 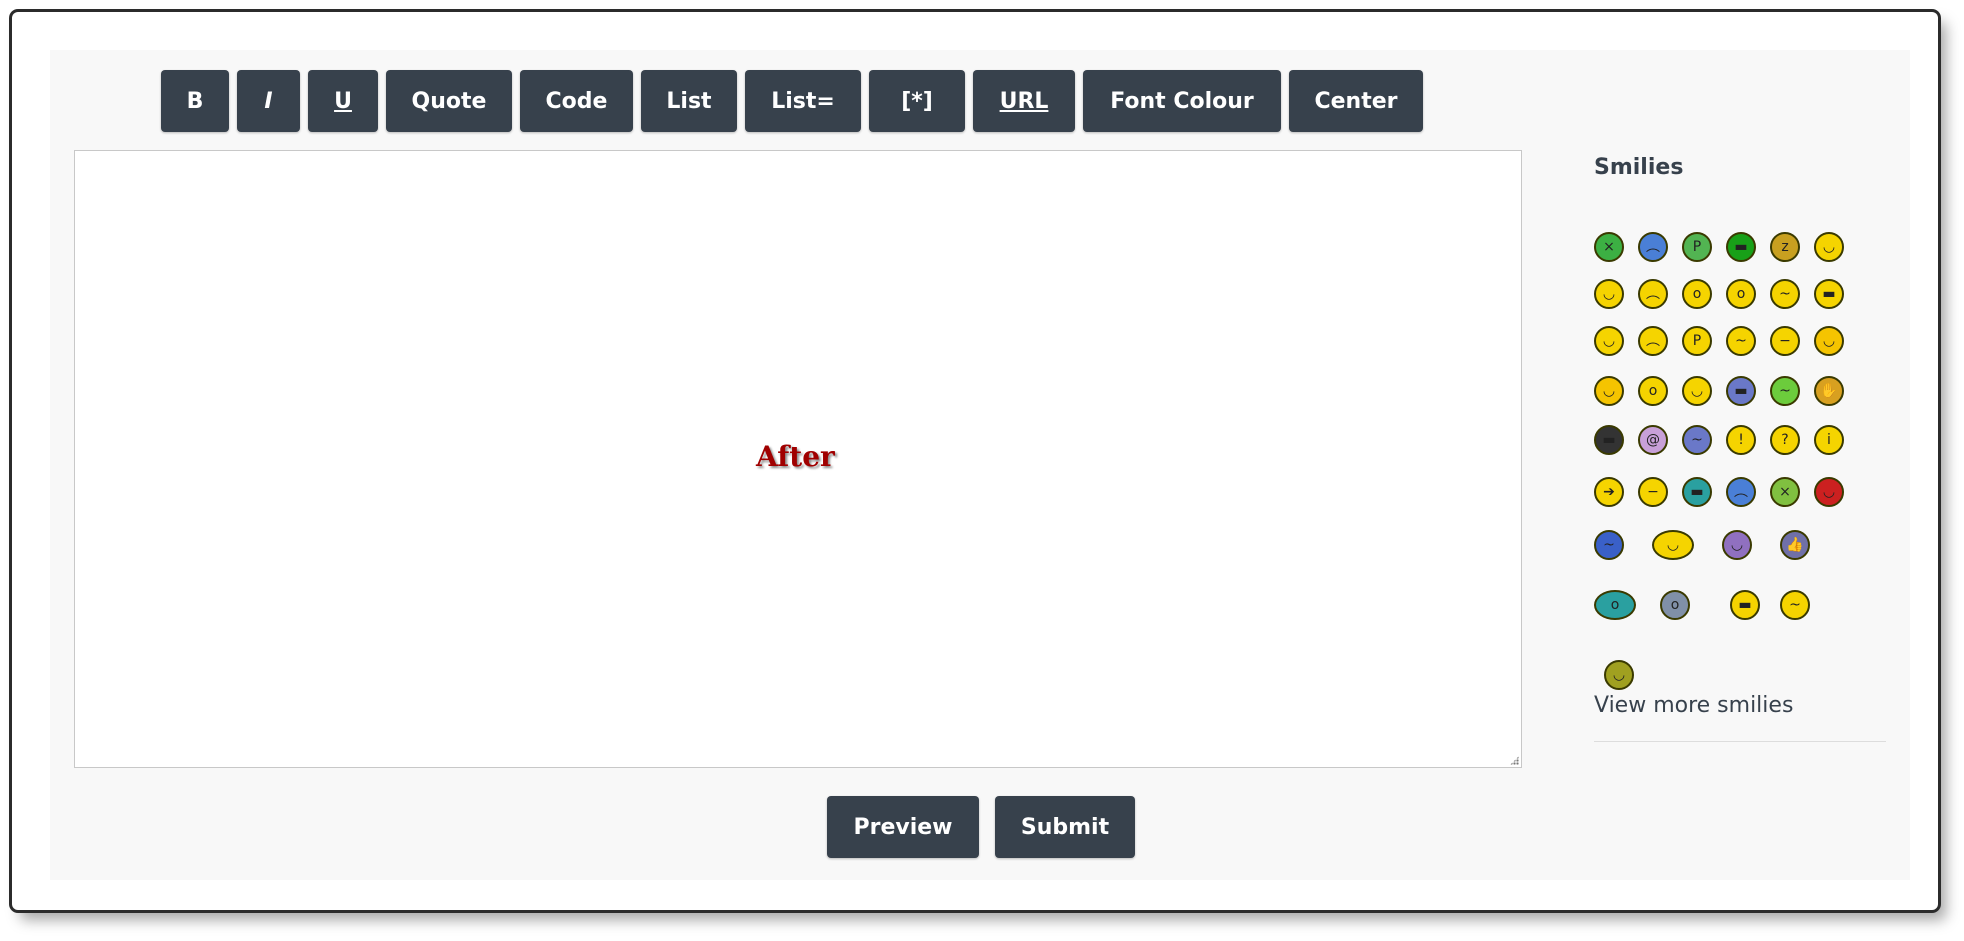 I want to click on list-item-button: [*], so click(x=917, y=101).